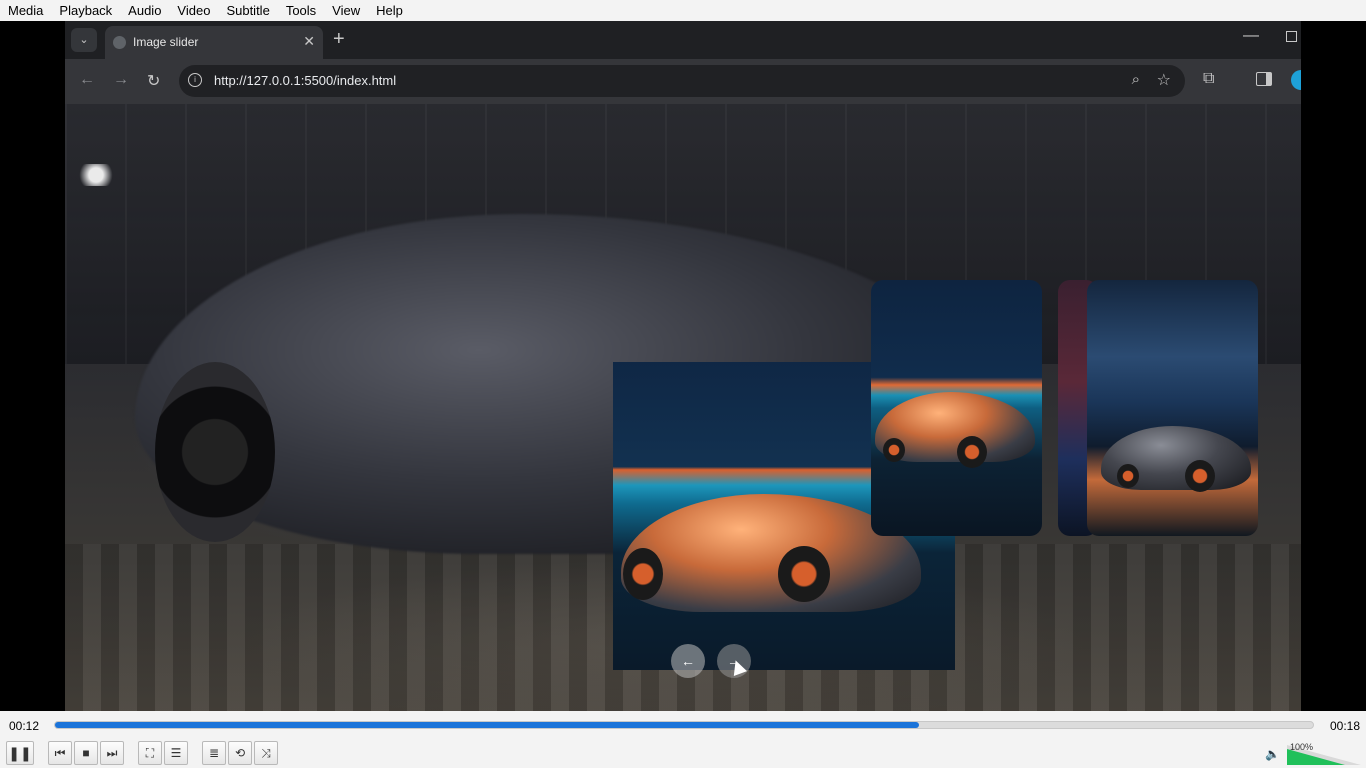  I want to click on reload-icon: ↻, so click(154, 81).